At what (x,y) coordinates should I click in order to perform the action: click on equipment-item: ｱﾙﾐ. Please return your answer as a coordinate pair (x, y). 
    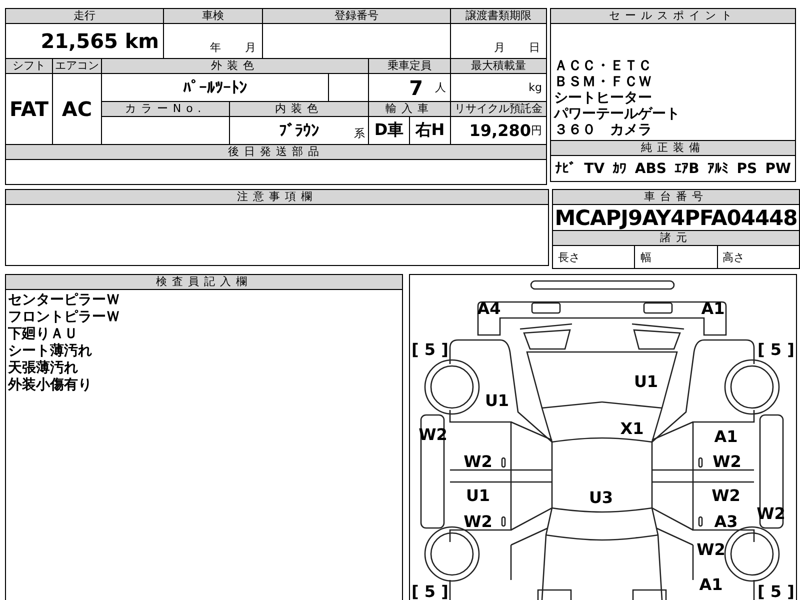
    Looking at the image, I should click on (718, 168).